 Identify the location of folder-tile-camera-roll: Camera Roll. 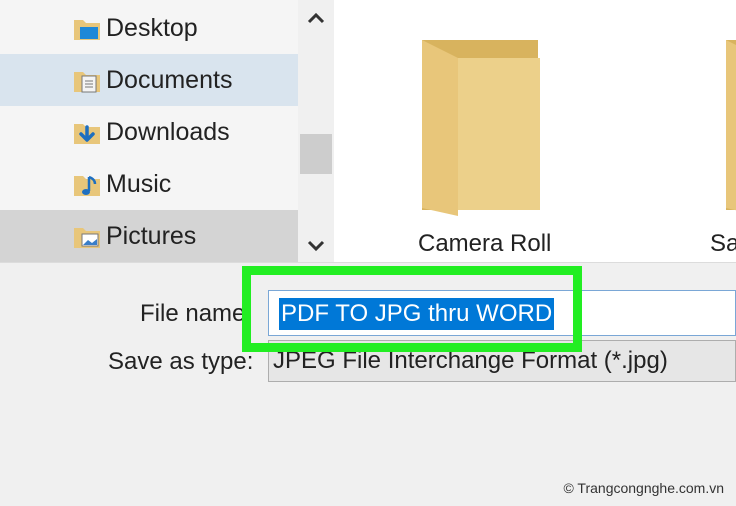
(486, 150).